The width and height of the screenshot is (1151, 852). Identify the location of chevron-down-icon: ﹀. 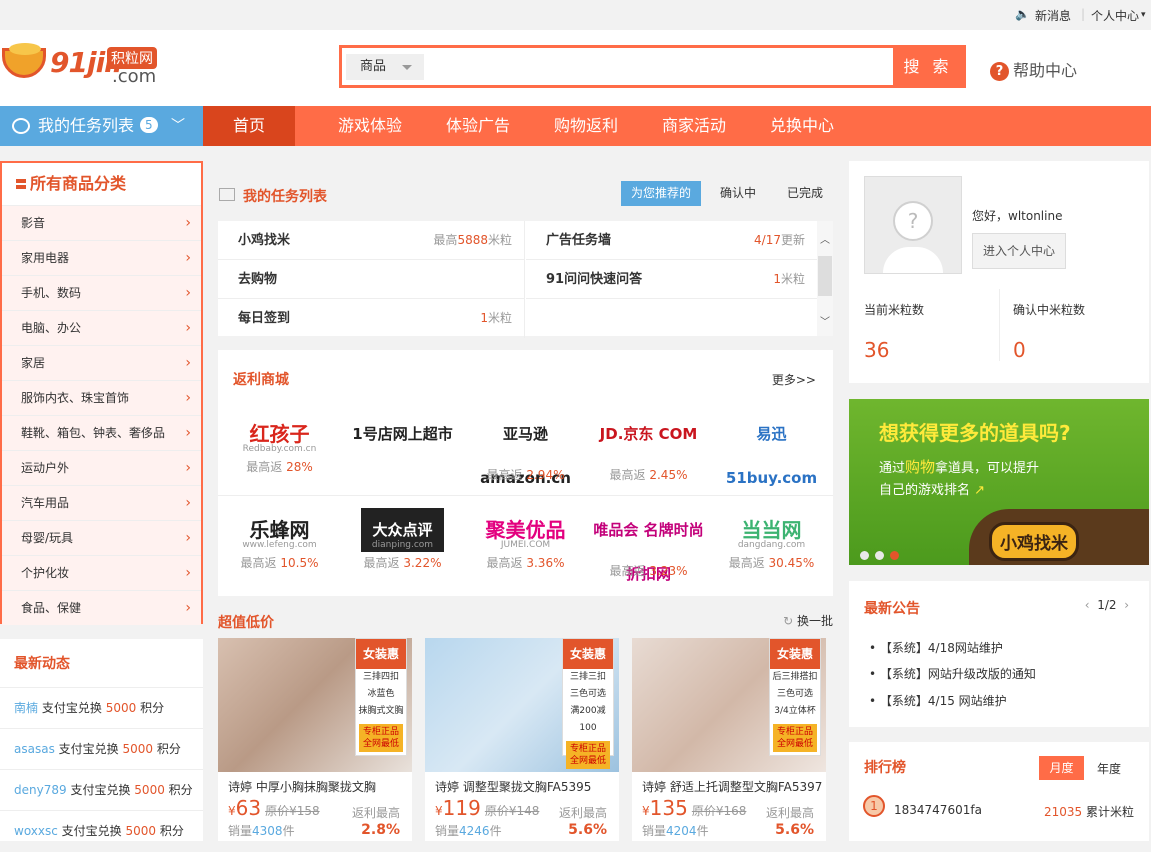
(825, 320).